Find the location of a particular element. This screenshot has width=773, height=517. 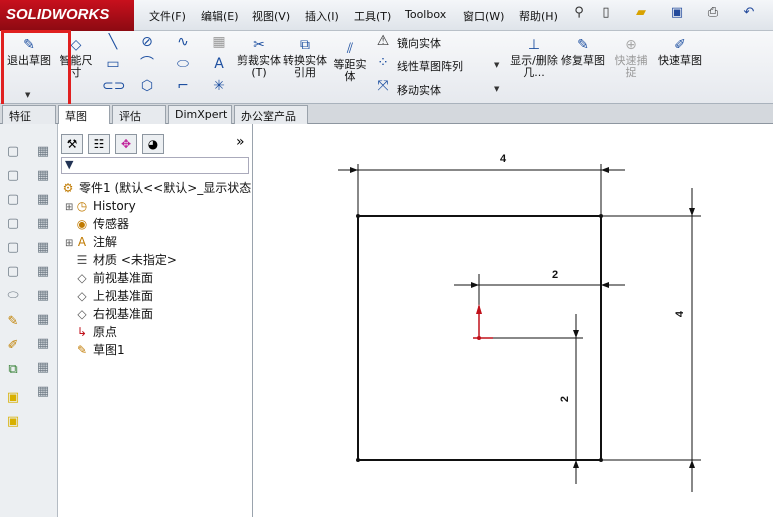

tree-root: ⚙ 零件1 (默认<<默认>_显示状态 is located at coordinates (156, 188).